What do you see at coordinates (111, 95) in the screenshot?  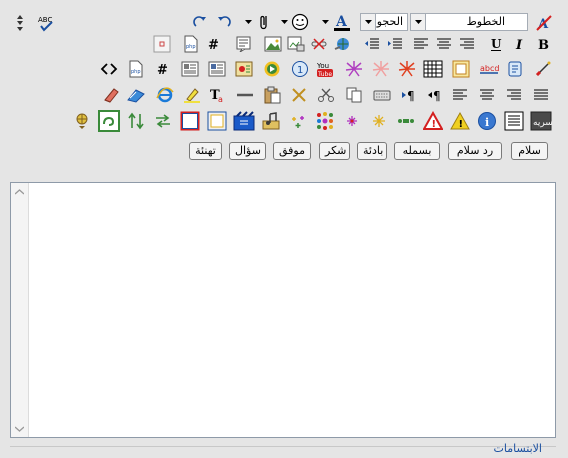 I see `eraser-icon` at bounding box center [111, 95].